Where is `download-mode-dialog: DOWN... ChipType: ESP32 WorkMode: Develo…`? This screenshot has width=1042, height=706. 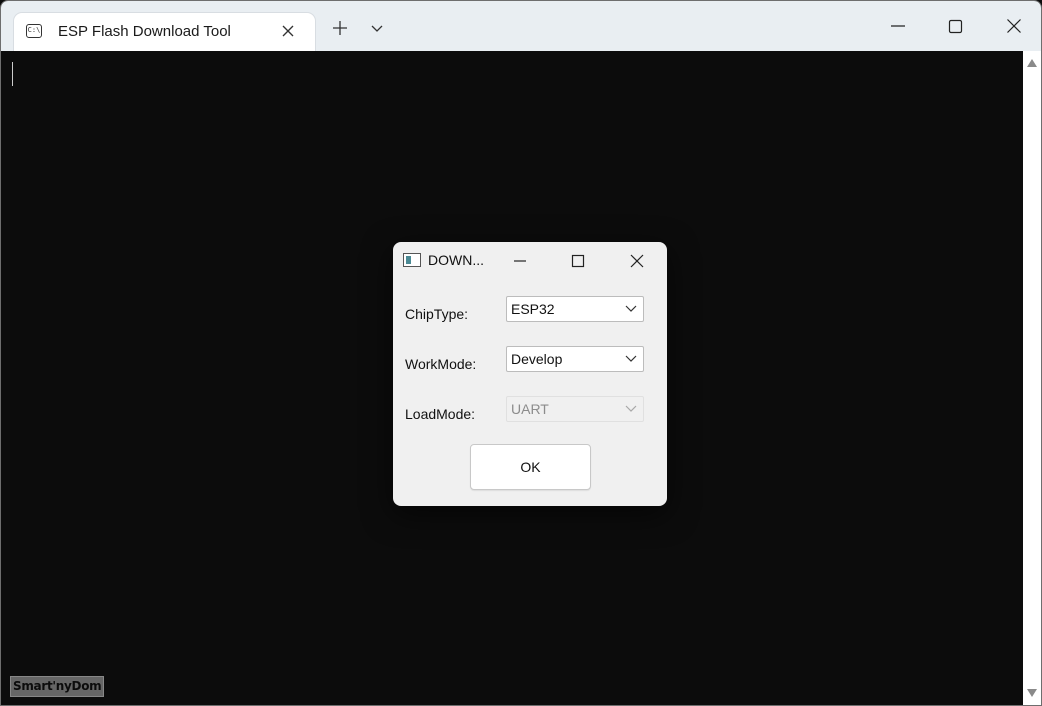 download-mode-dialog: DOWN... ChipType: ESP32 WorkMode: Develo… is located at coordinates (530, 374).